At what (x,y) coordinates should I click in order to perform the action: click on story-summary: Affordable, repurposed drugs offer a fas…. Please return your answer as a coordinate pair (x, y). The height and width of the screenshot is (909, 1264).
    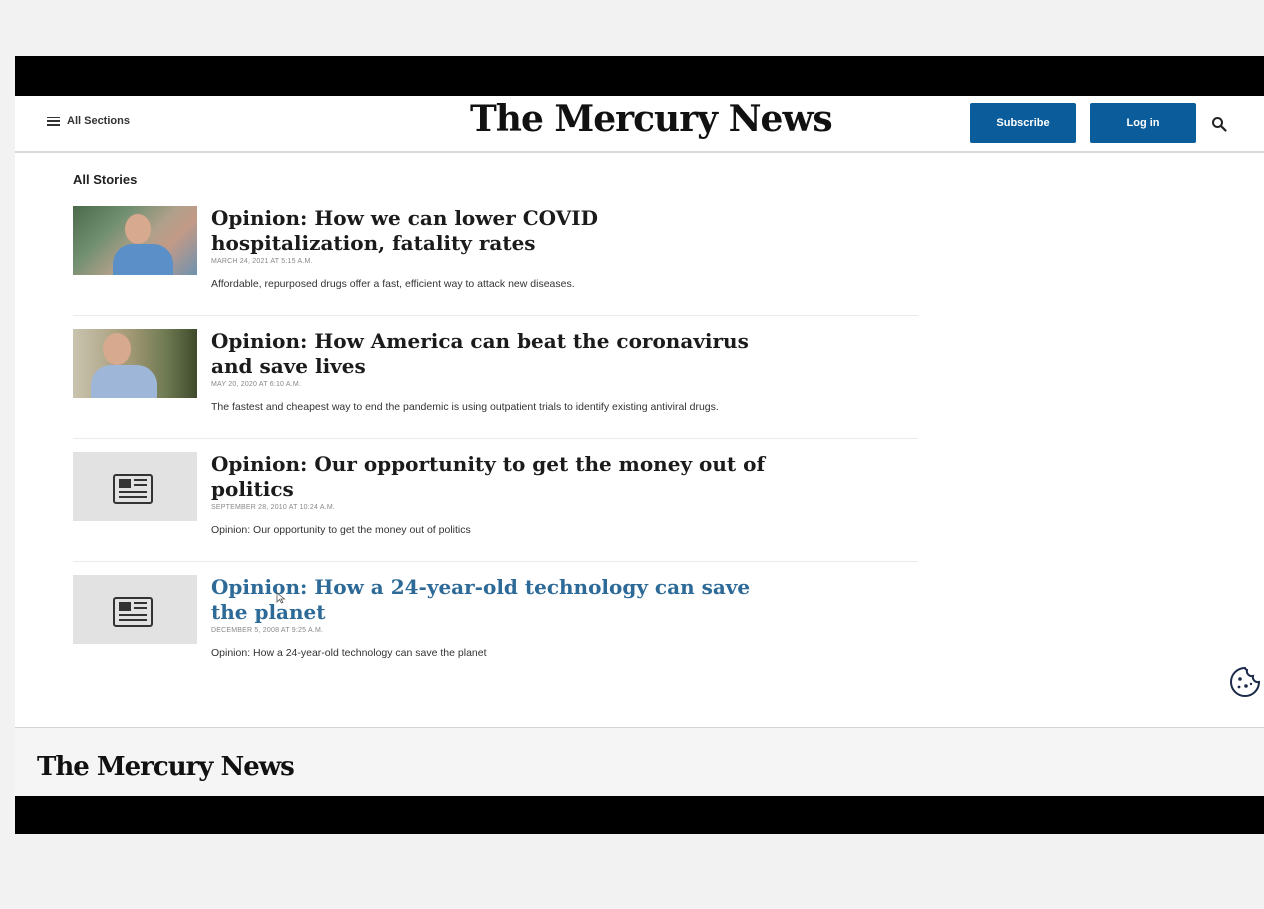
    Looking at the image, I should click on (393, 284).